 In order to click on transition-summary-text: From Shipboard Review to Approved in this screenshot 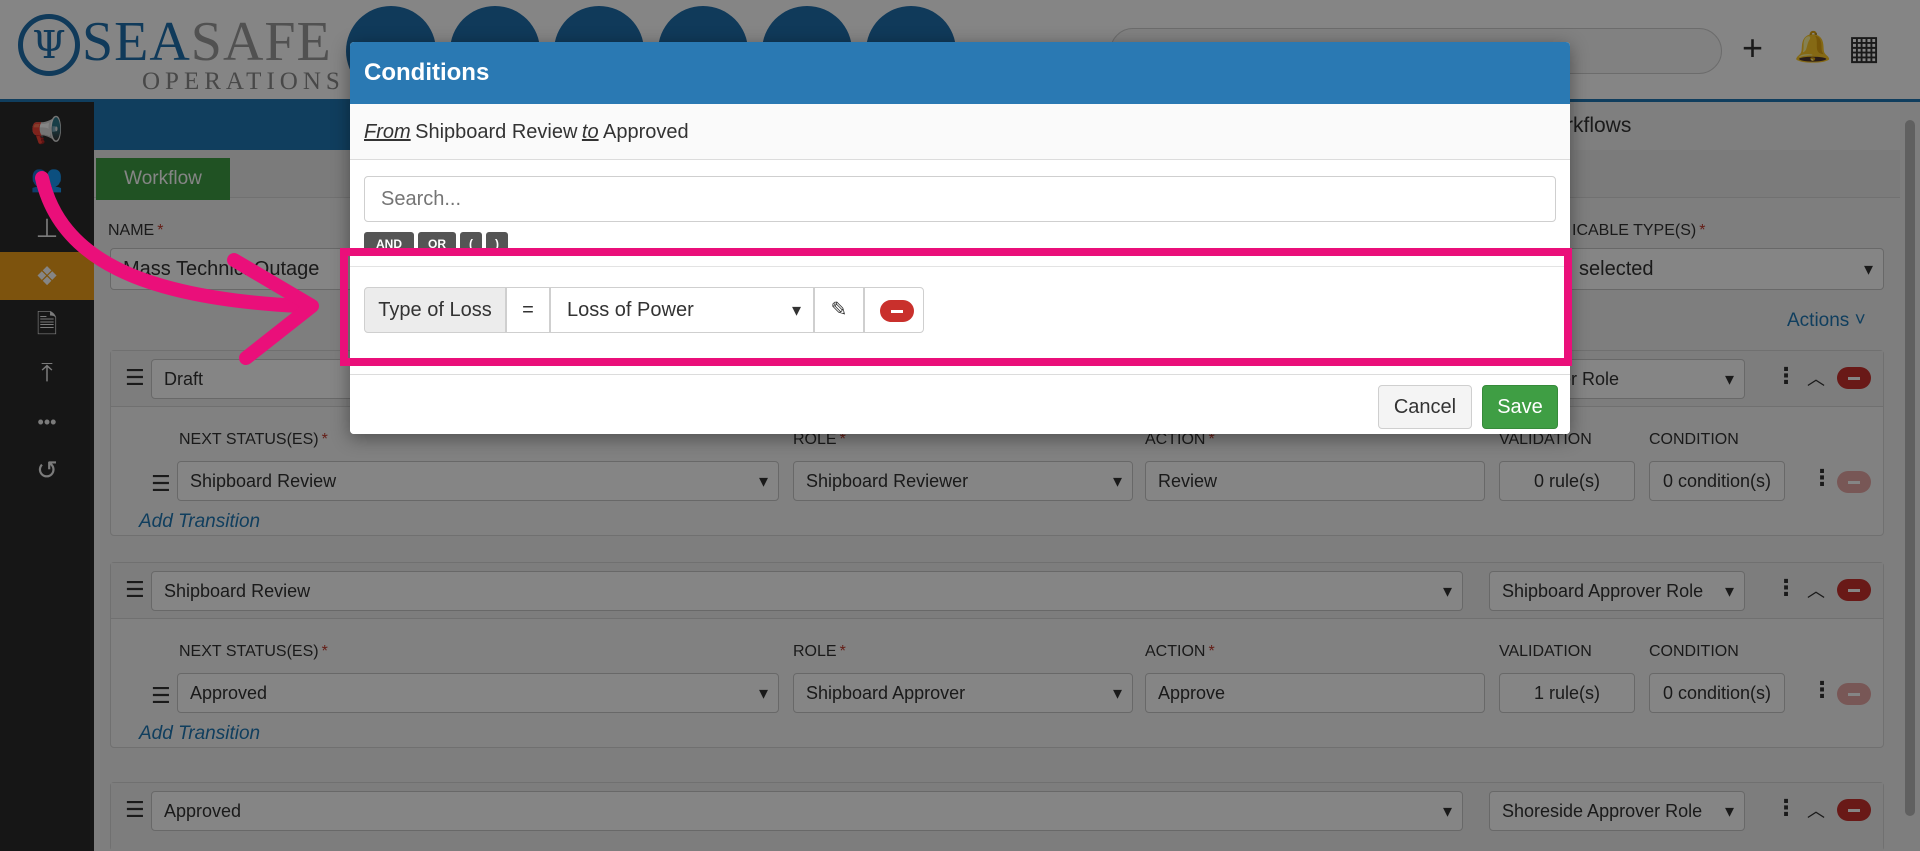, I will do `click(526, 132)`.